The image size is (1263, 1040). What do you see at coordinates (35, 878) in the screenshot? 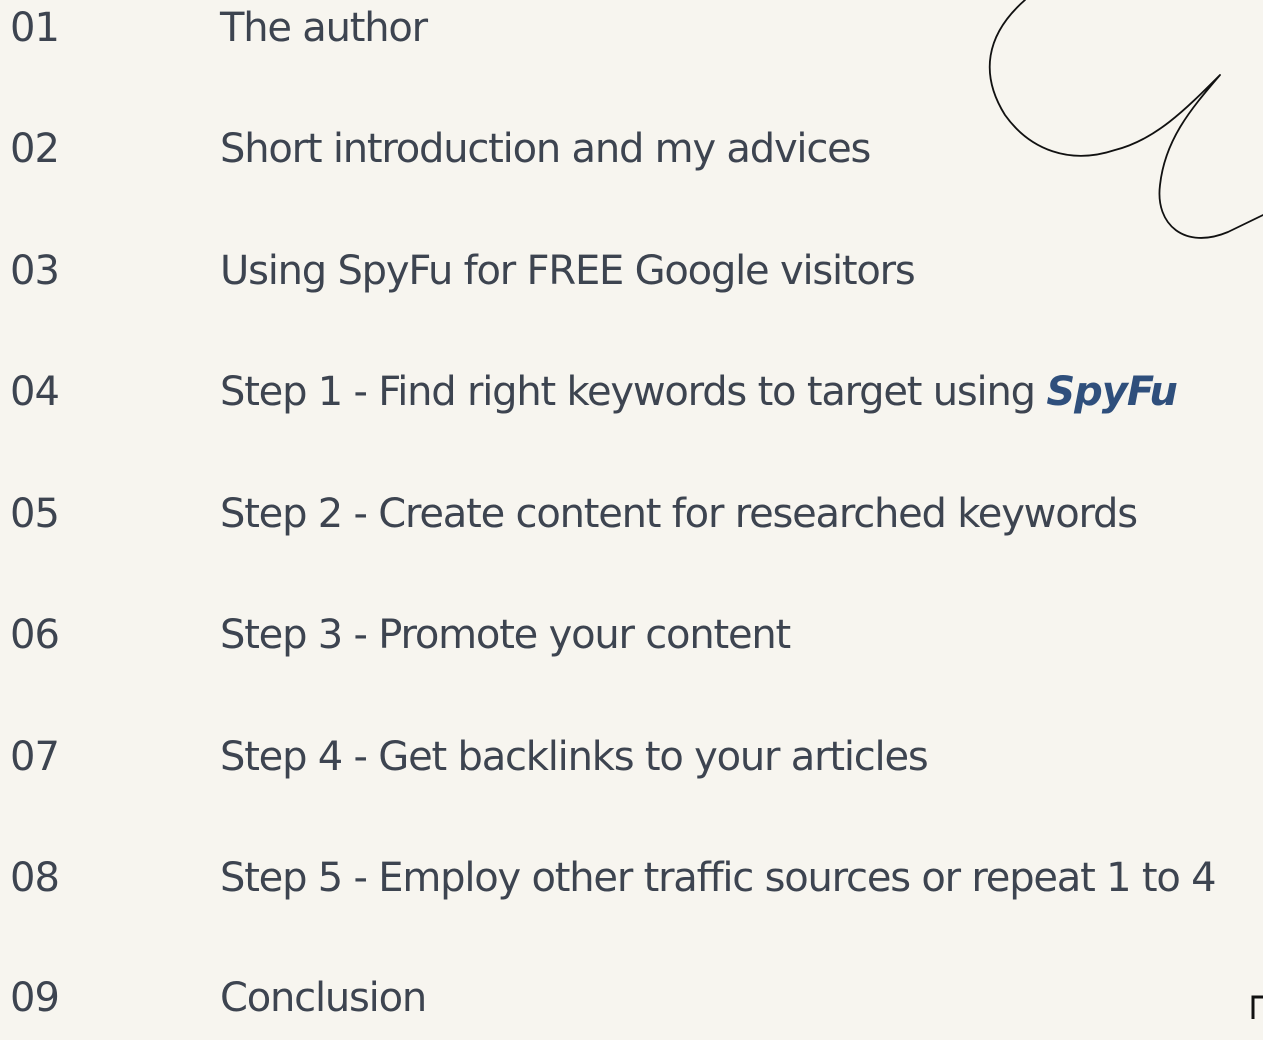
I see `toc-item-number: 08` at bounding box center [35, 878].